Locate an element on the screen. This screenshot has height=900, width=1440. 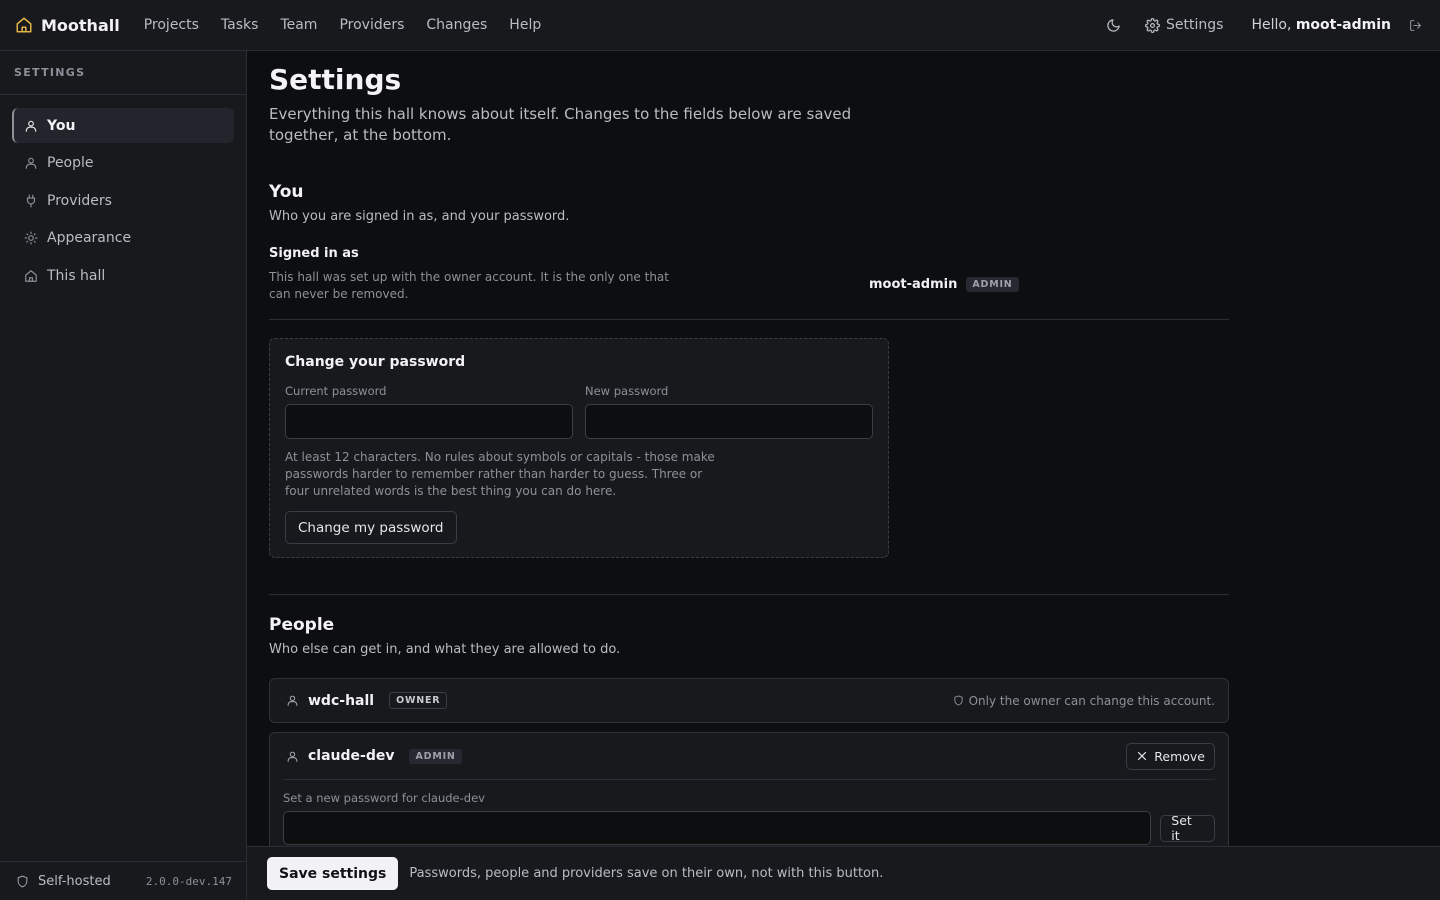
brand: Moothall is located at coordinates (67, 25).